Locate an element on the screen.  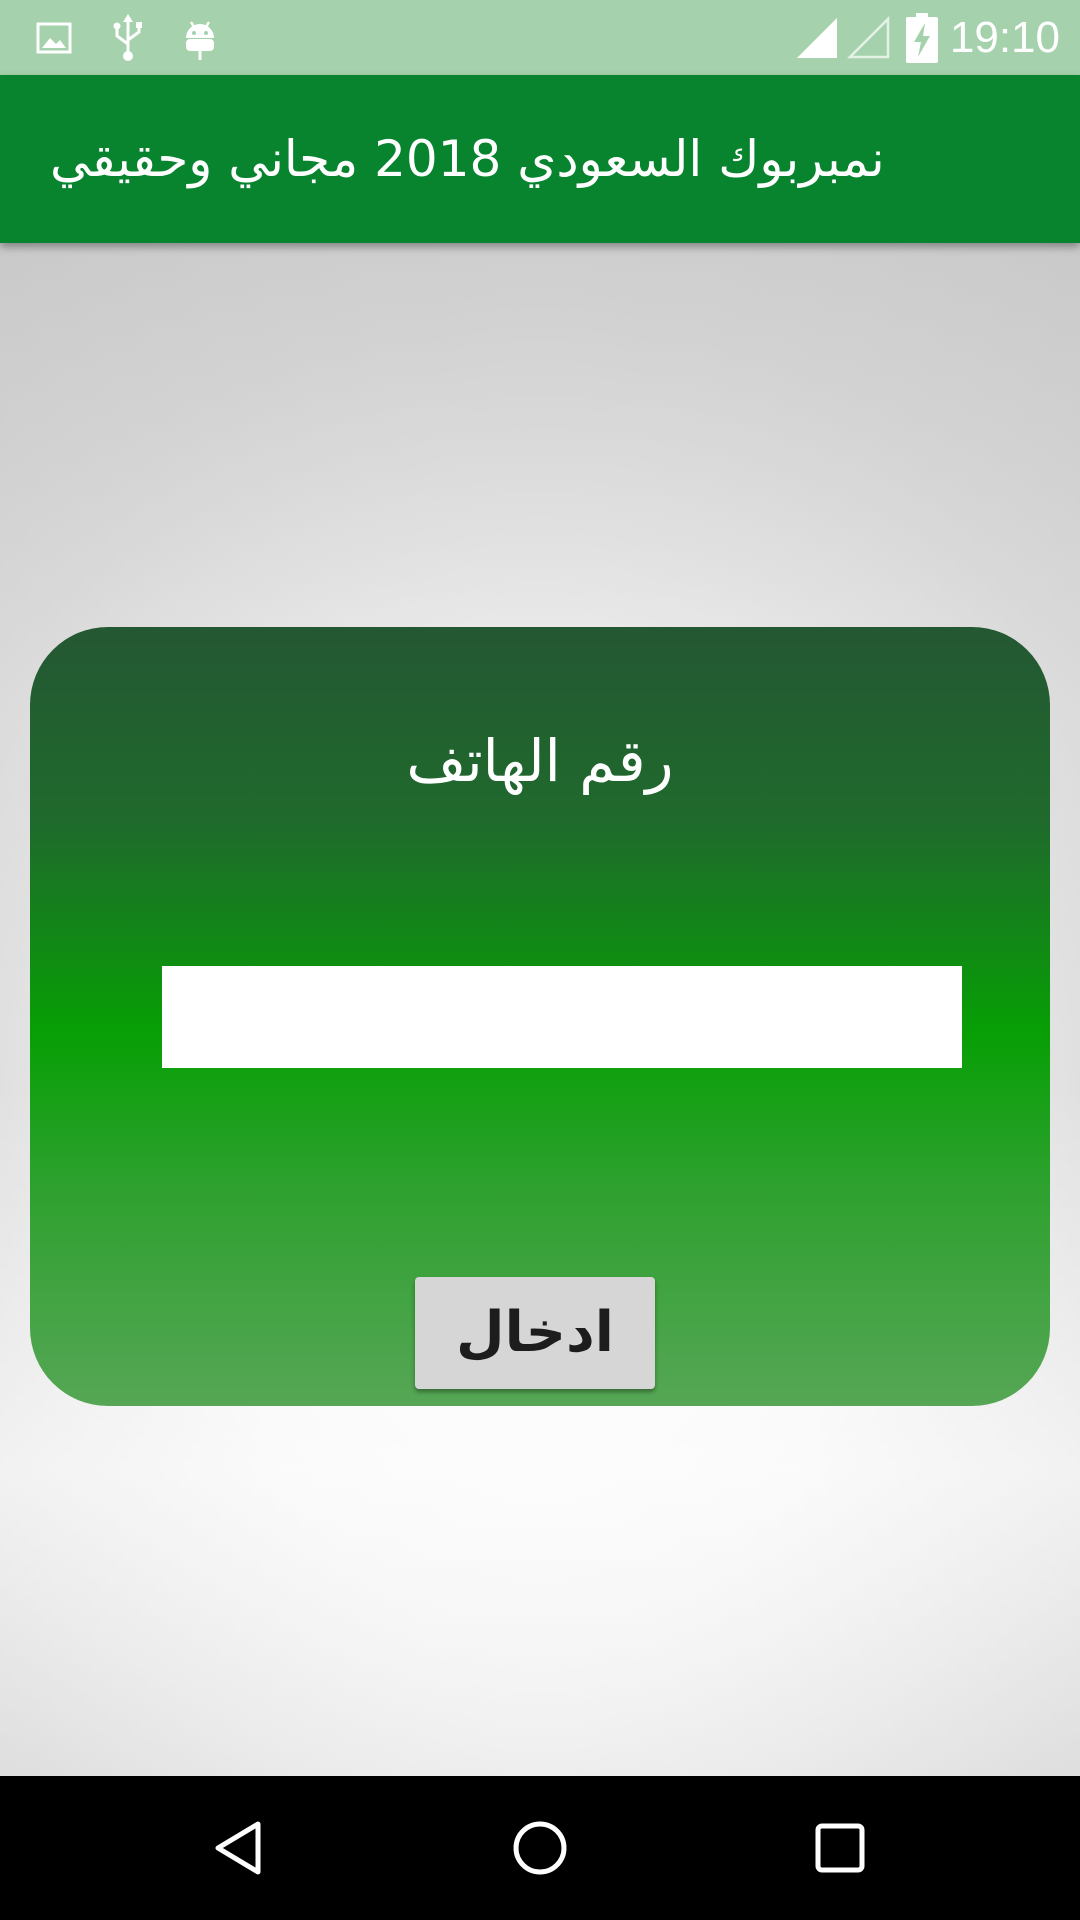
app-bar: نمبربوك السعودي 2018 مجاني وحقيقي is located at coordinates (540, 159).